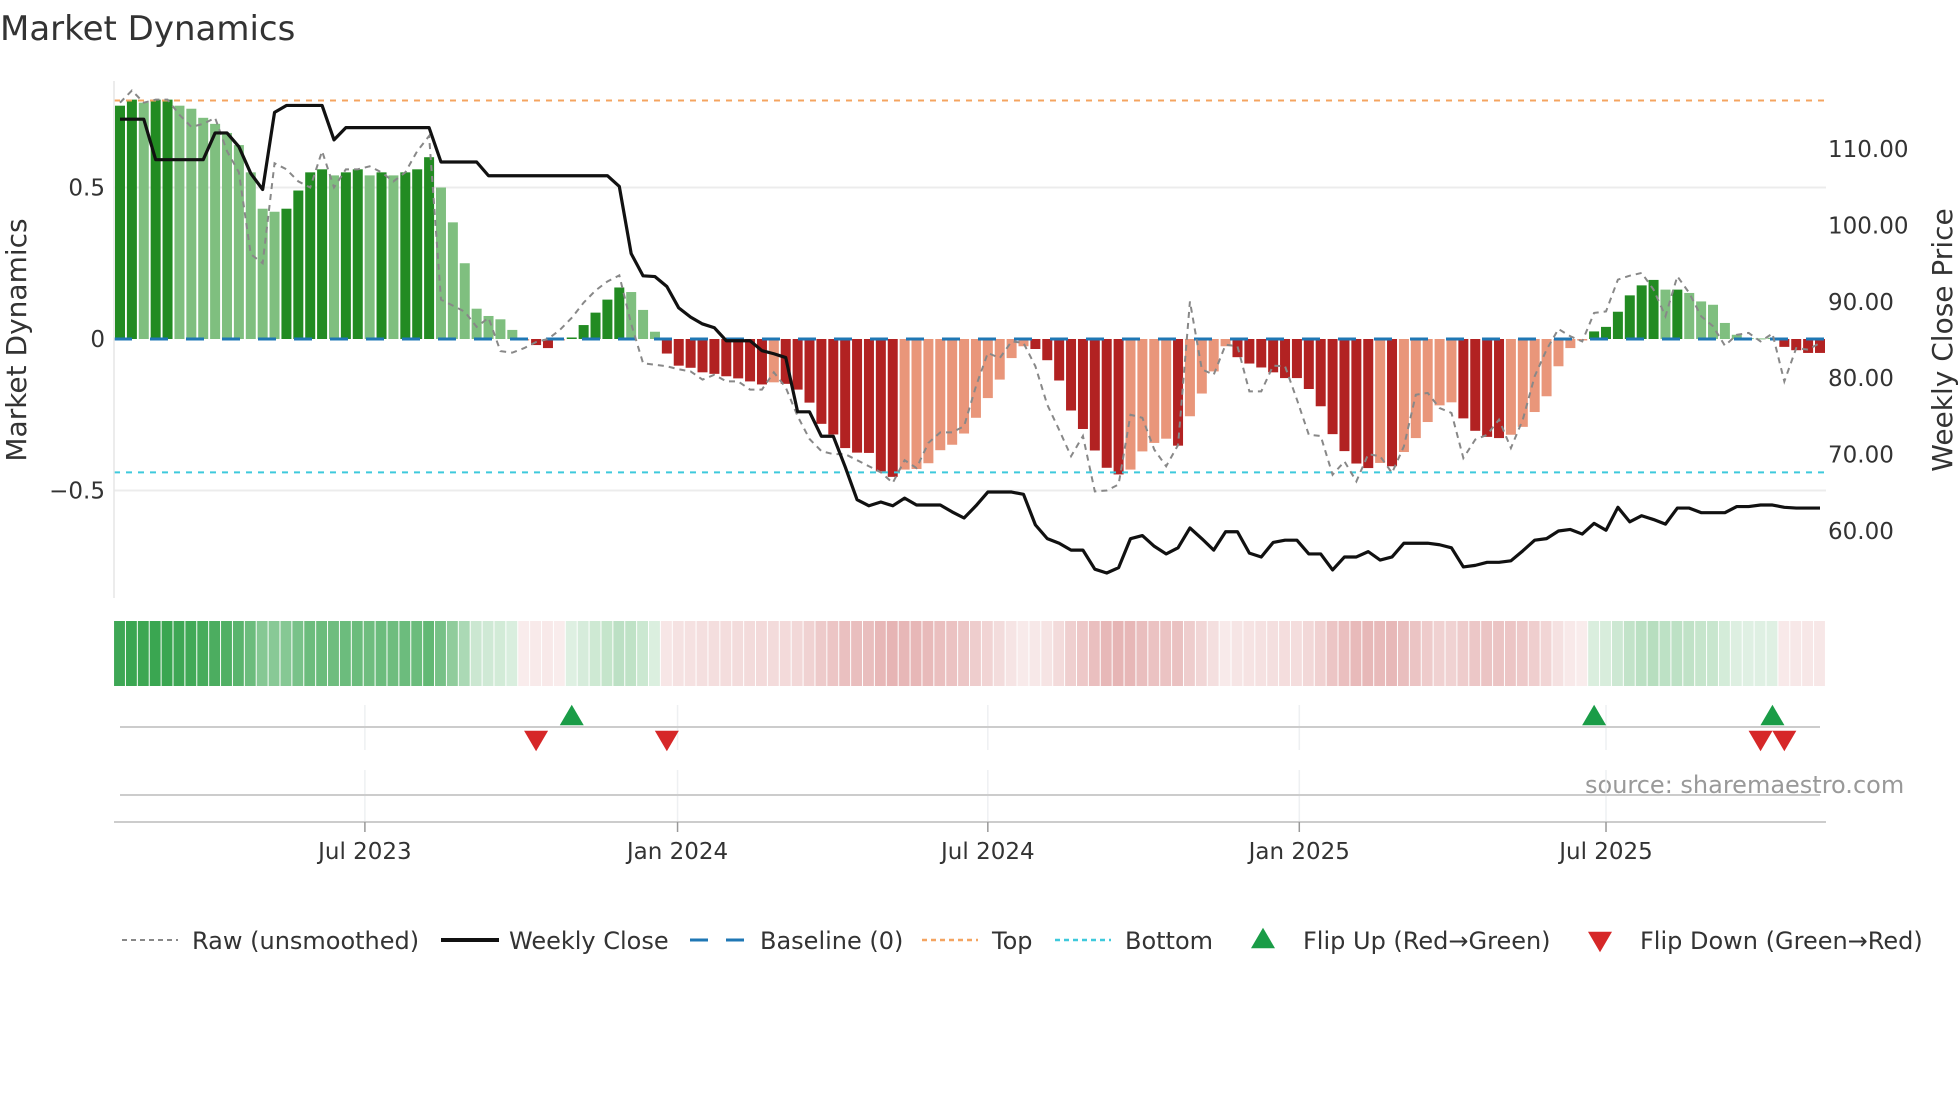  Describe the element at coordinates (1861, 532) in the screenshot. I see `y-right-tick-label: 60.00` at that location.